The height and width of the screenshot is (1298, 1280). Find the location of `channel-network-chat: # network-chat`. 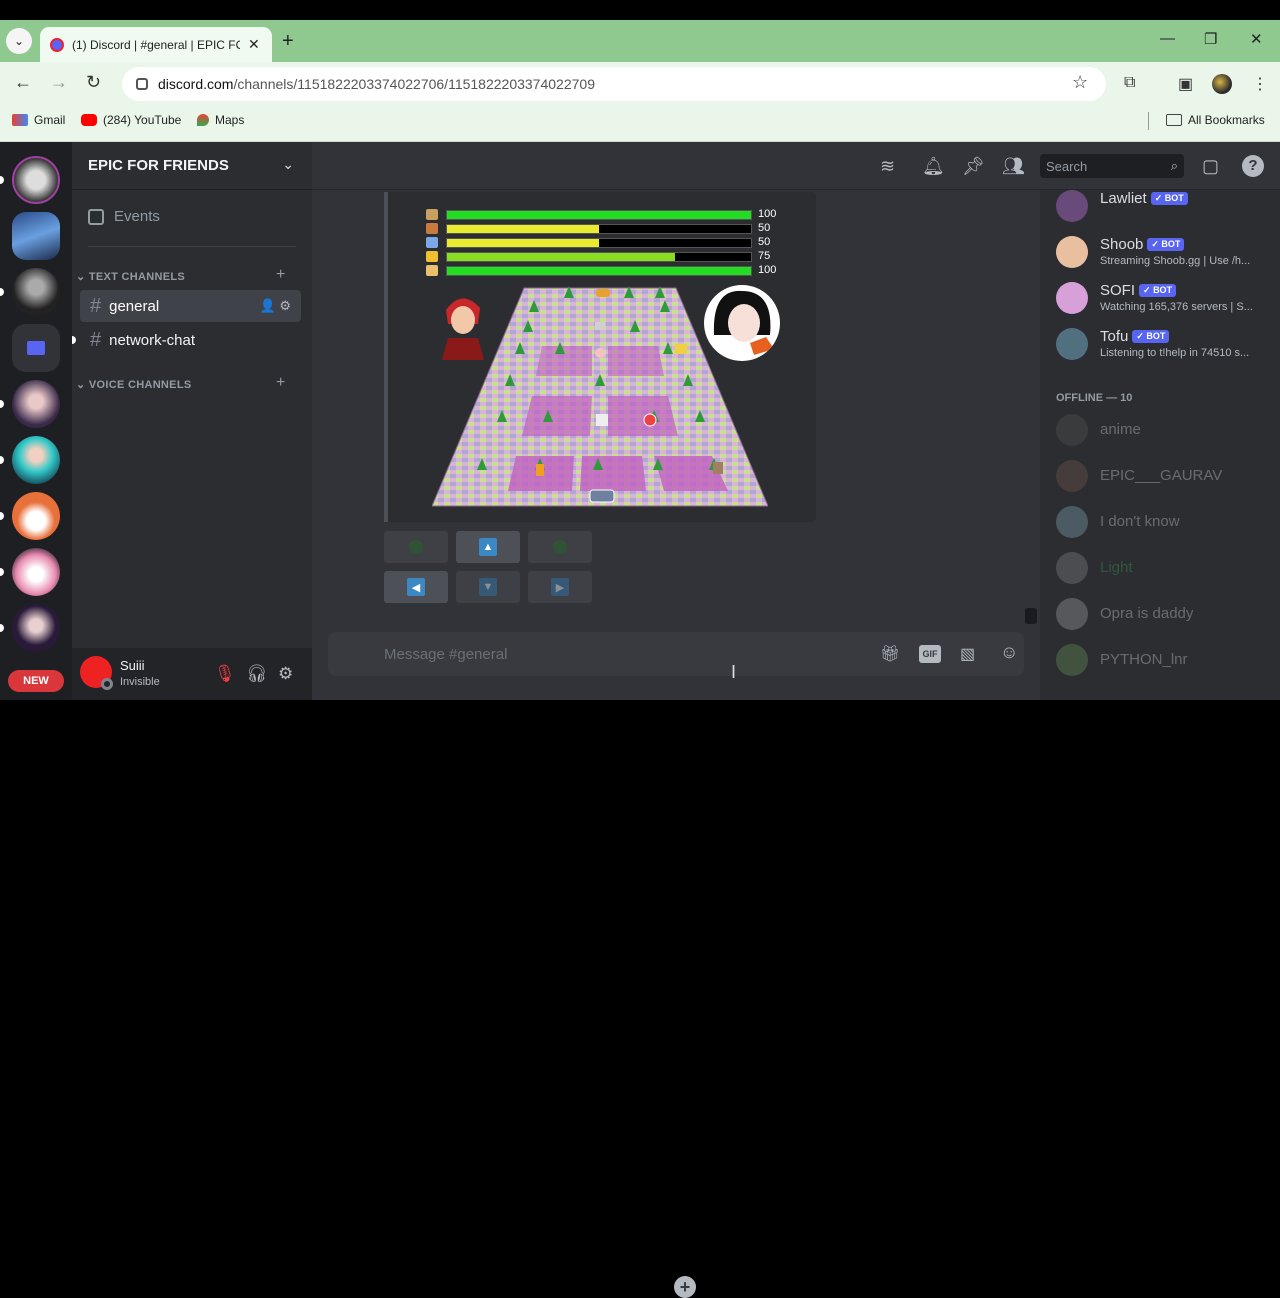

channel-network-chat: # network-chat is located at coordinates (190, 340).